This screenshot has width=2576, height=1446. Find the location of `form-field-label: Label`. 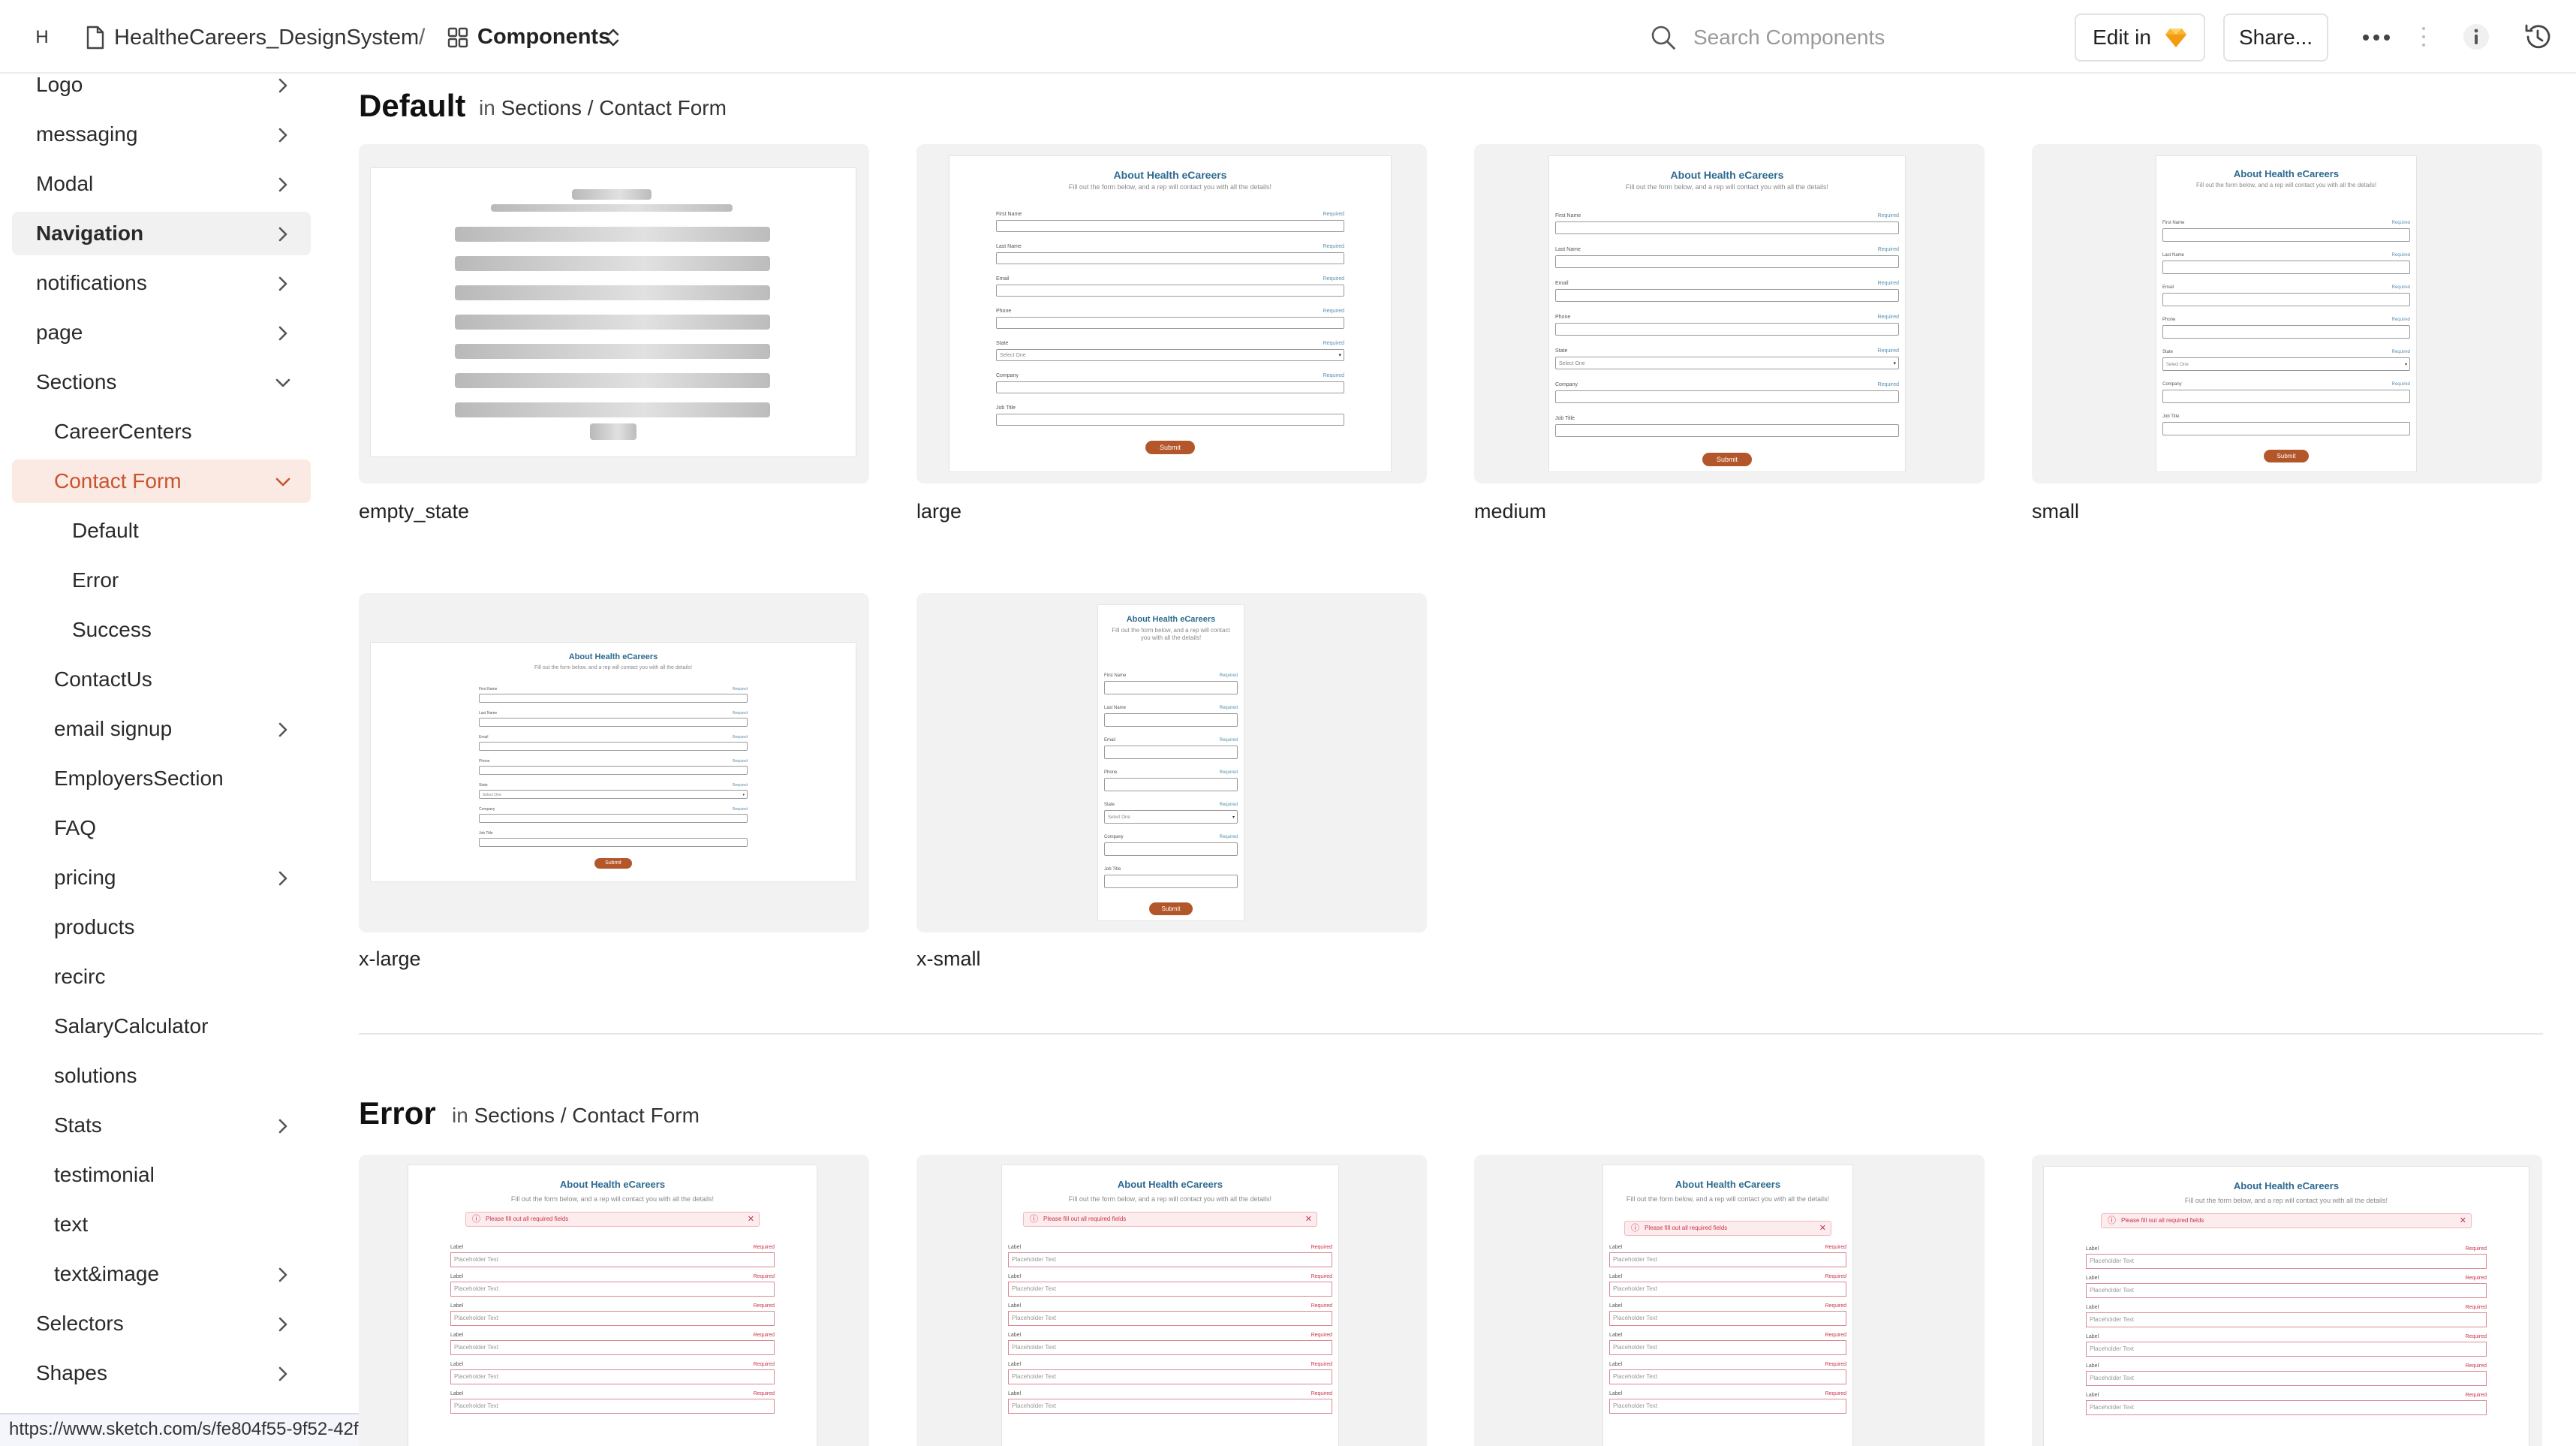

form-field-label: Label is located at coordinates (1616, 1393).